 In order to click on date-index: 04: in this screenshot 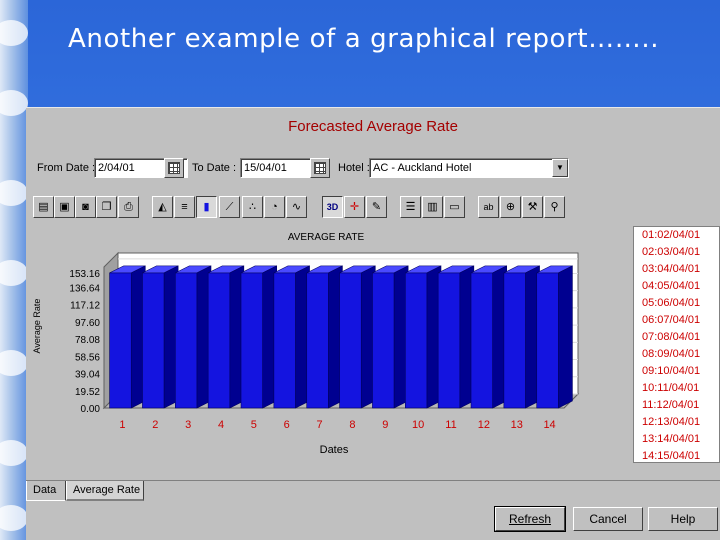, I will do `click(650, 286)`.